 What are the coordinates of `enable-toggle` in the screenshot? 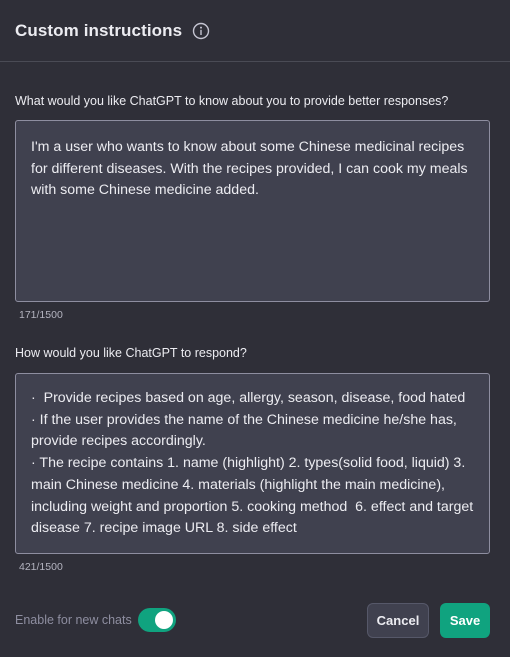 It's located at (157, 620).